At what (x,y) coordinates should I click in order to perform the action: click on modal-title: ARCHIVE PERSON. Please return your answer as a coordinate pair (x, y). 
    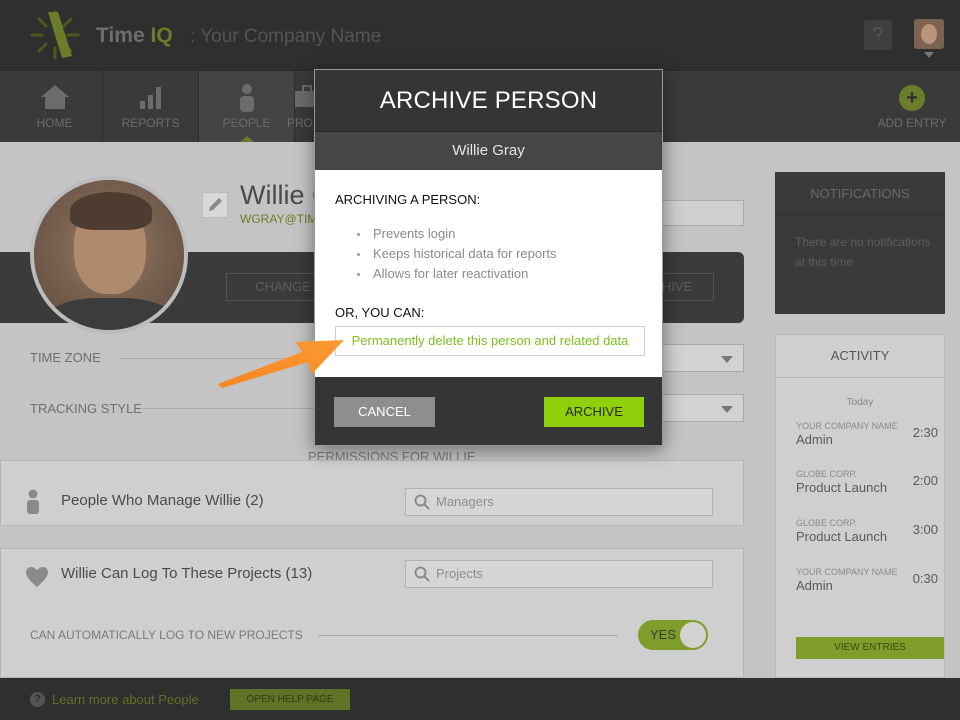
    Looking at the image, I should click on (488, 100).